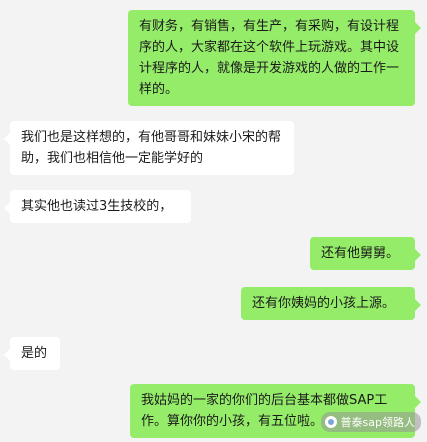  What do you see at coordinates (149, 148) in the screenshot?
I see `message-incoming: 我们也是这样想的，有他哥哥和妹妹小宋的帮助，我们也相信他一定能学好的` at bounding box center [149, 148].